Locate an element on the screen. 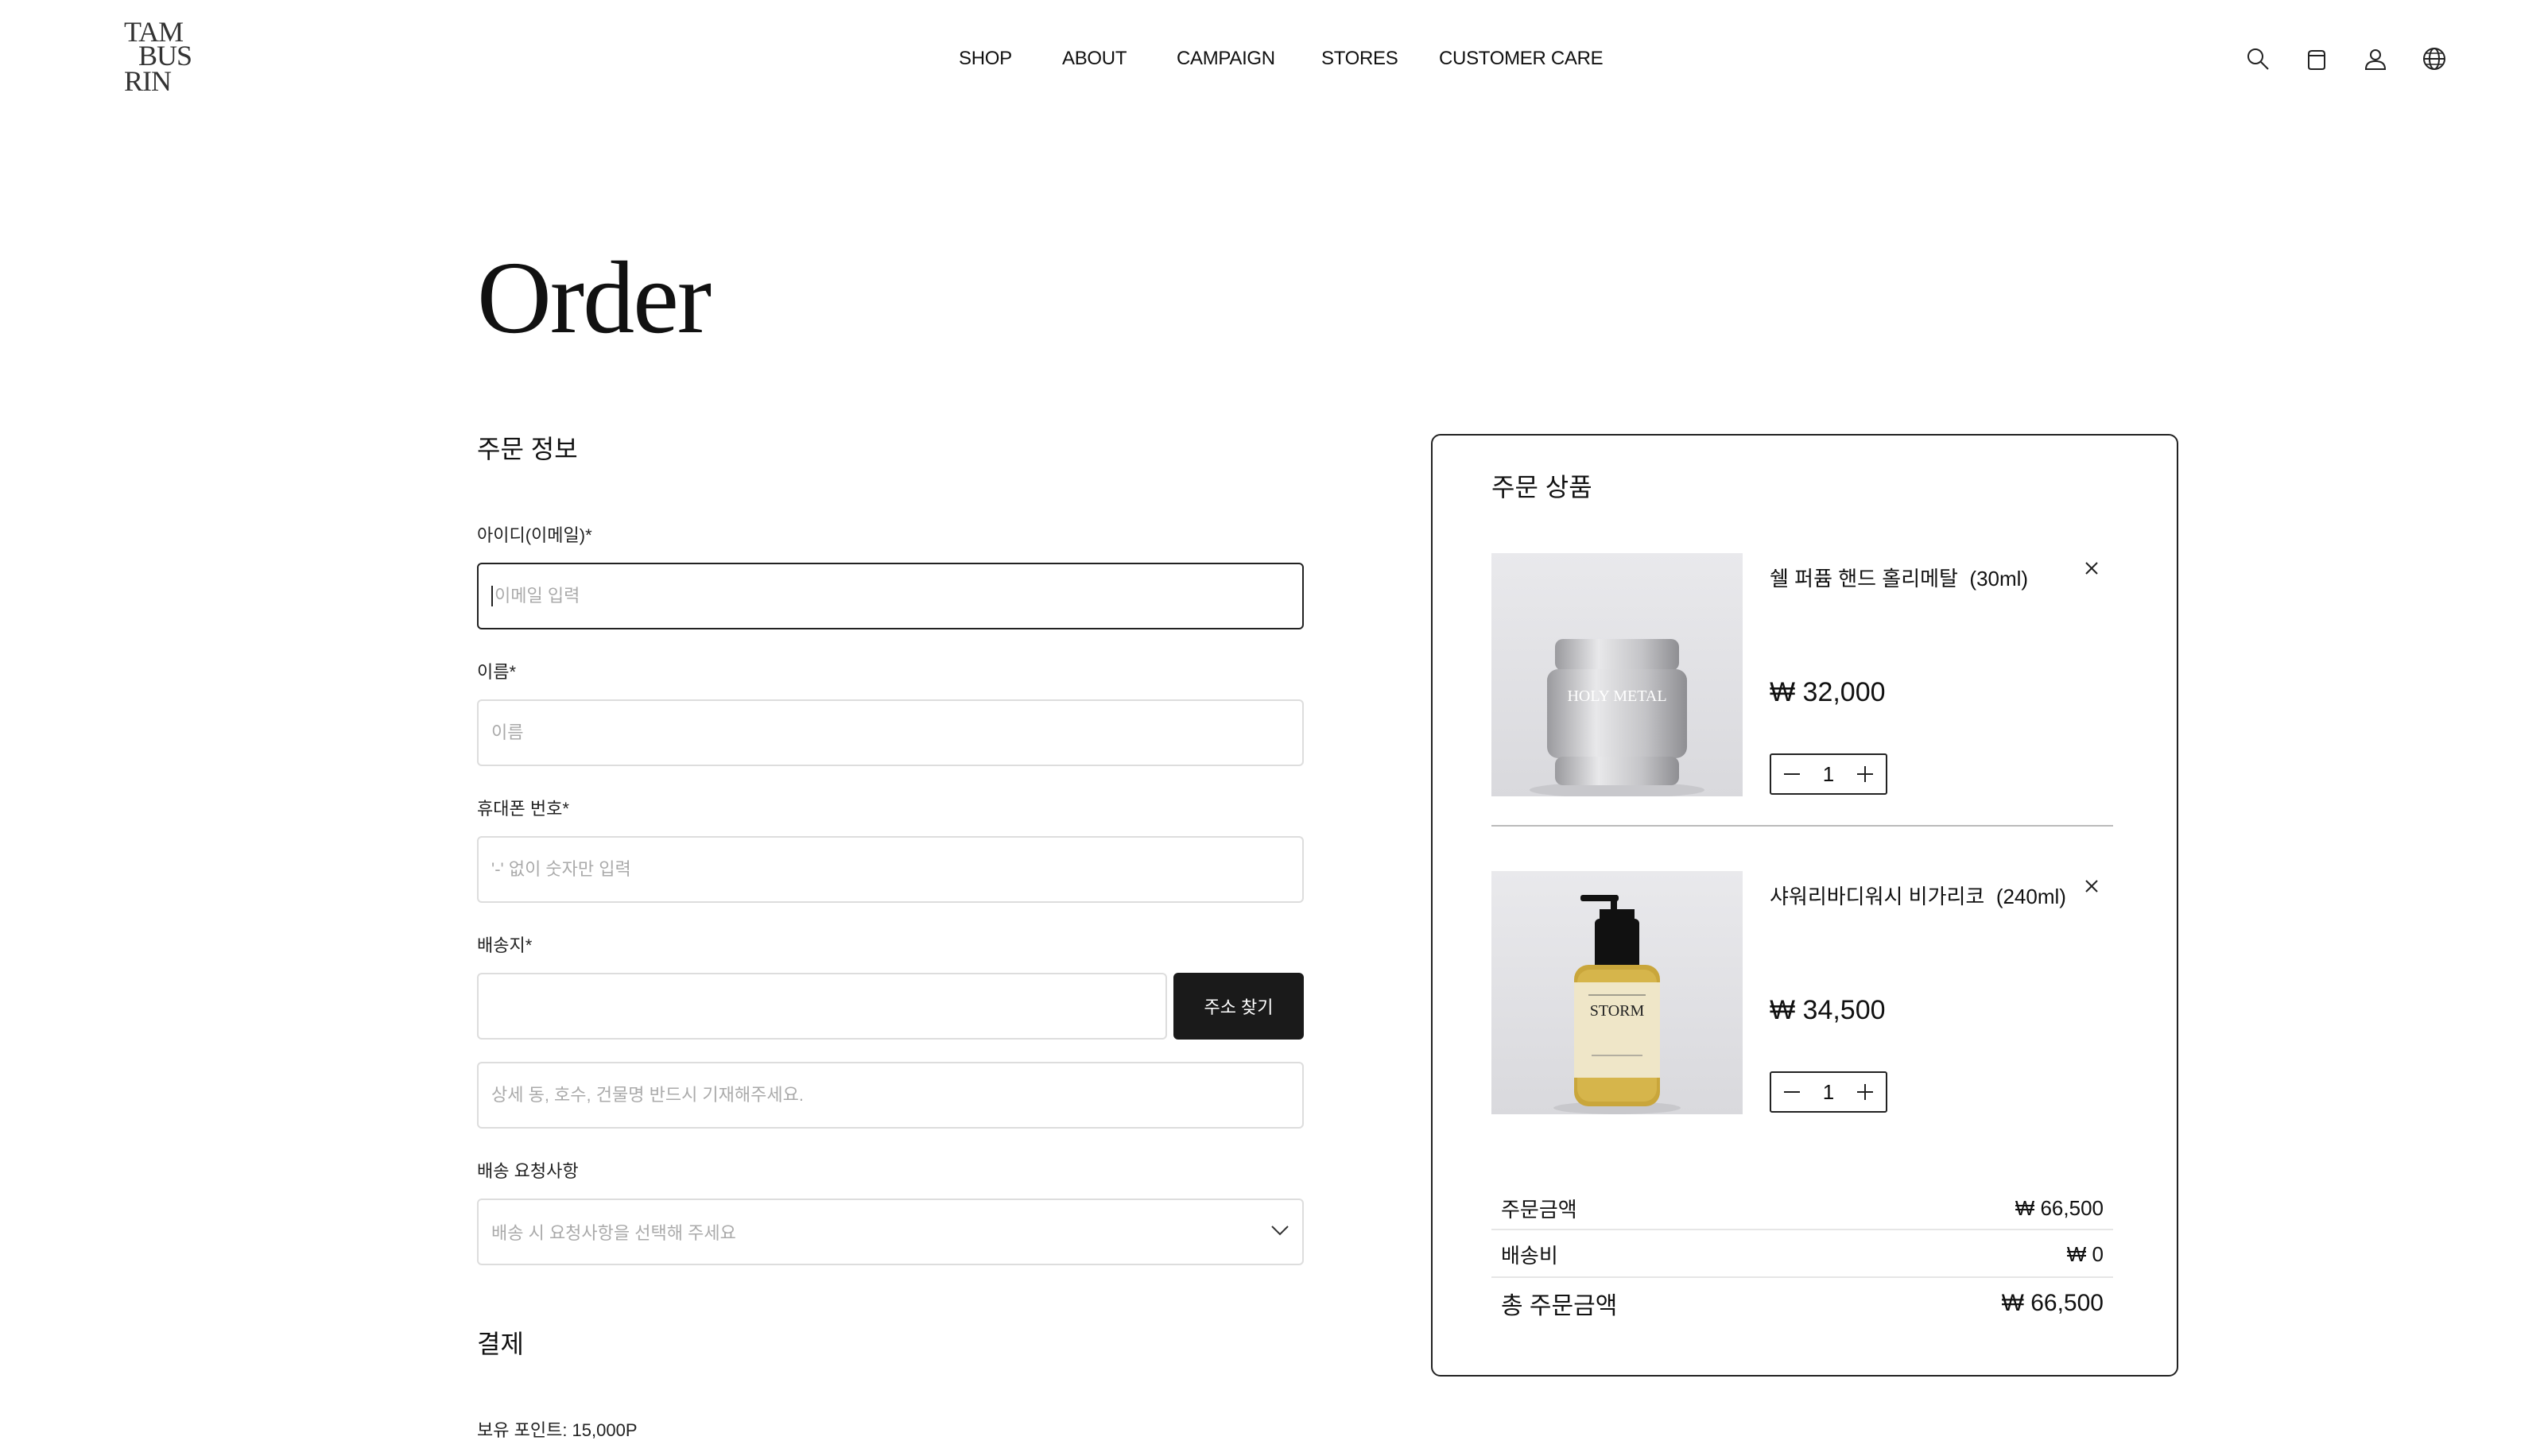  address-detail-field is located at coordinates (890, 1095).